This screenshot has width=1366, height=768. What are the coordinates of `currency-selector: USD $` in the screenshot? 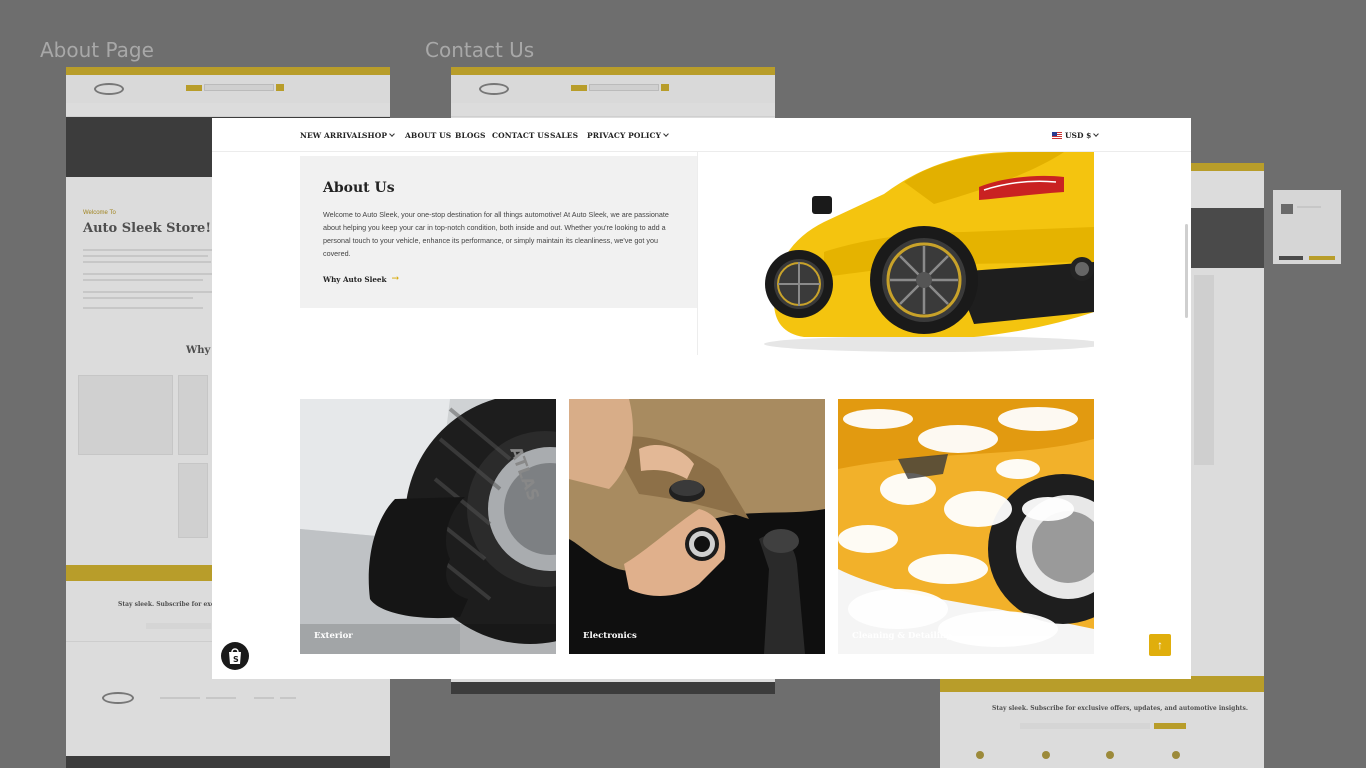 It's located at (1076, 135).